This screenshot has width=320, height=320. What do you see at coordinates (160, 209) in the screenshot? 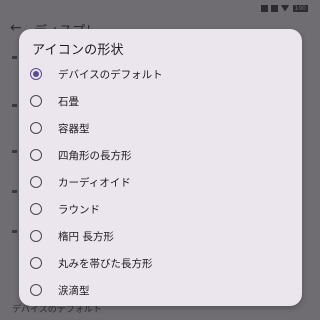
I see `option-round: ラウンド` at bounding box center [160, 209].